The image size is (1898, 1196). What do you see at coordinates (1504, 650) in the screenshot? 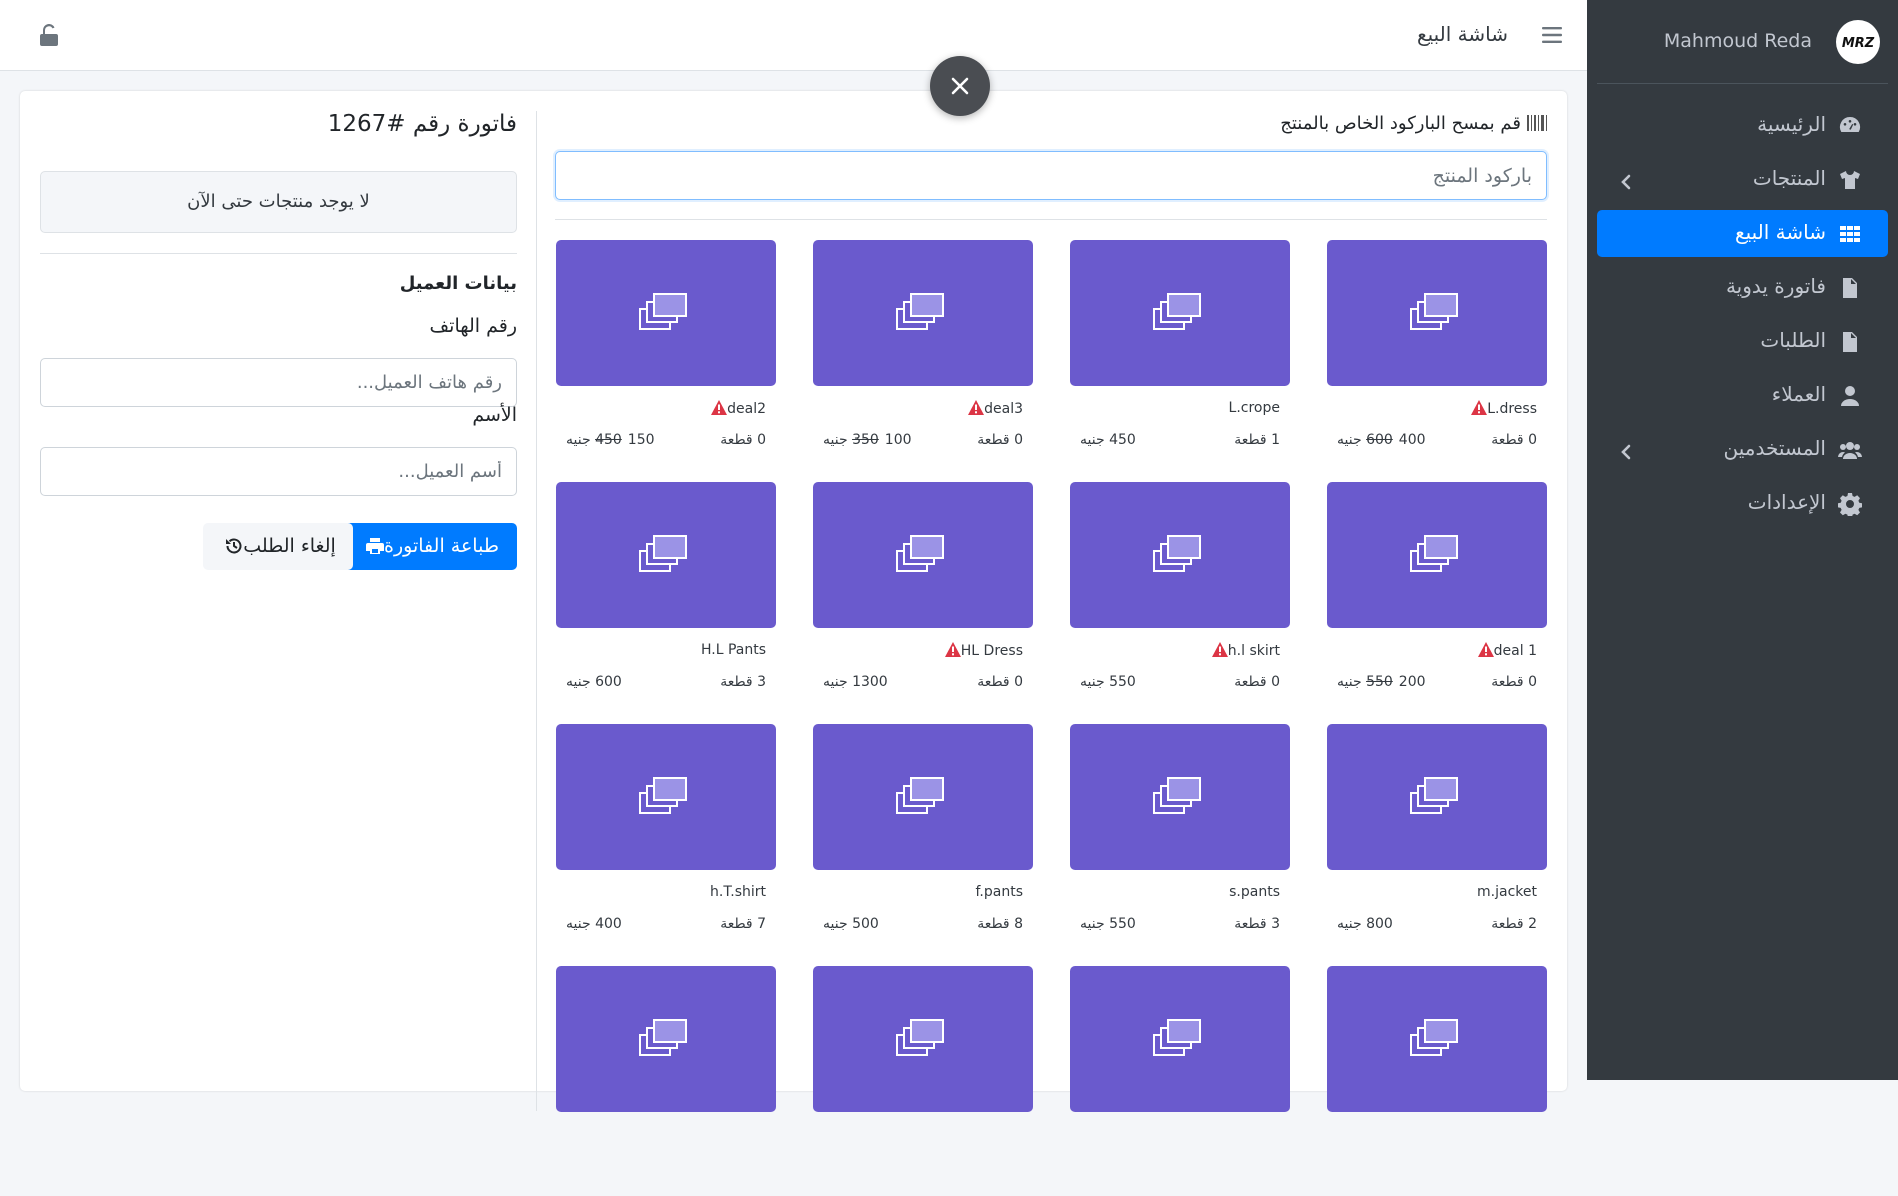
I see `product-name: deal 1` at bounding box center [1504, 650].